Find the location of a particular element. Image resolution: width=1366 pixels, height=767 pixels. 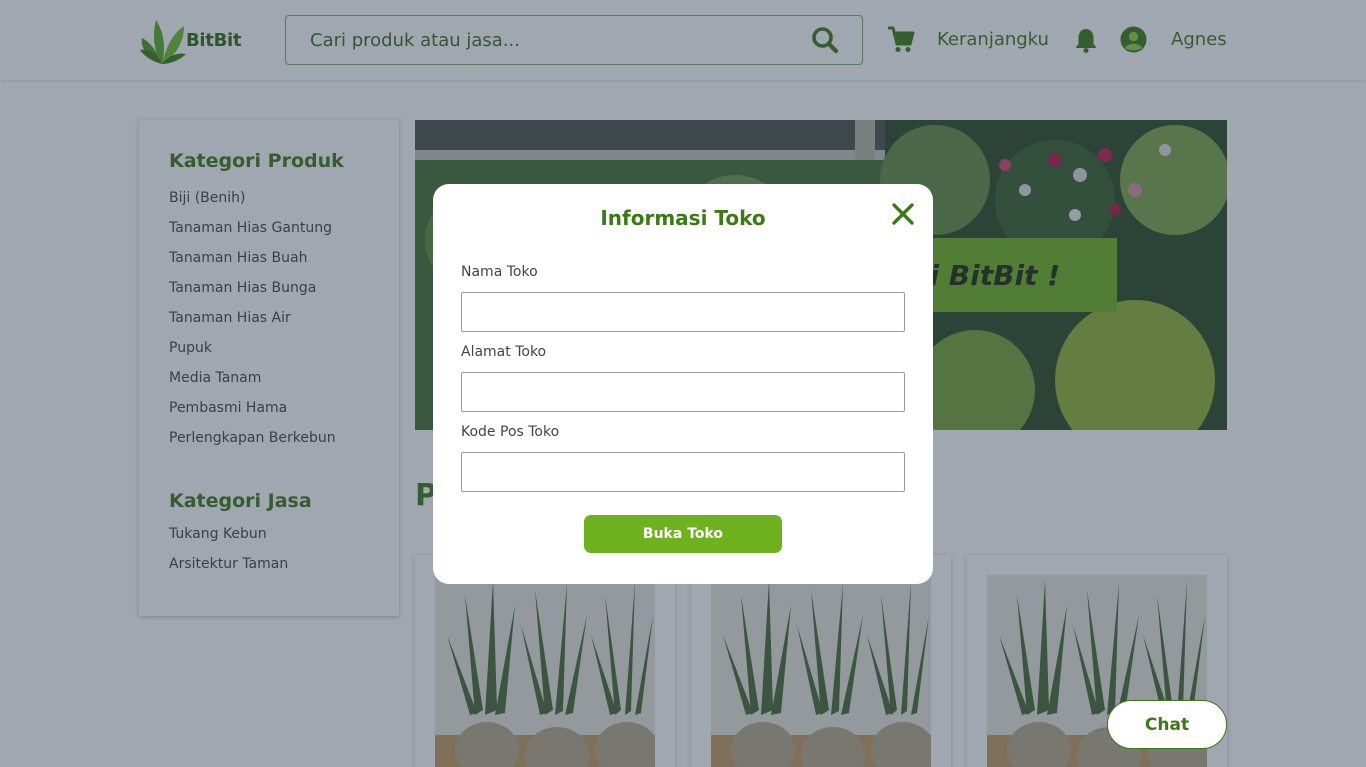

chat-button: Chat is located at coordinates (1167, 724).